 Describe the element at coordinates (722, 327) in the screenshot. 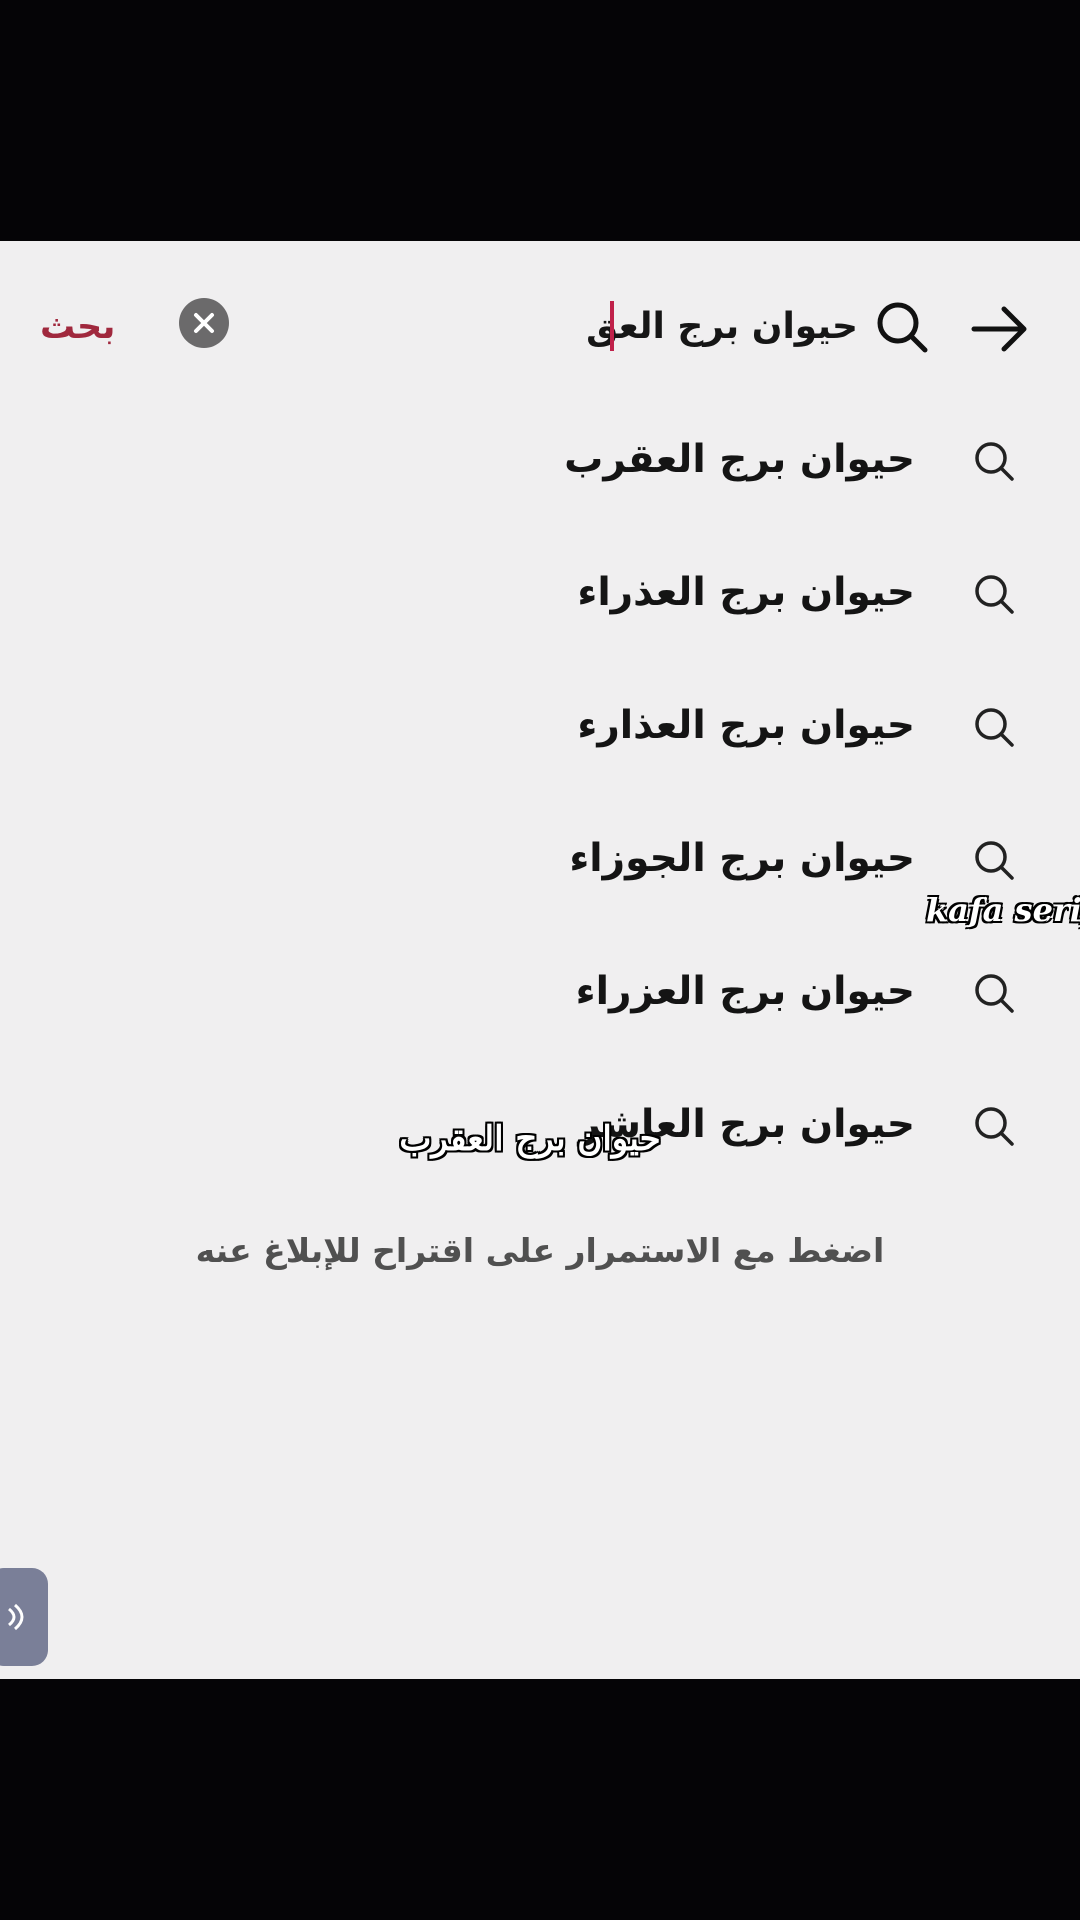

I see `search-input: حيوان برج العق` at that location.